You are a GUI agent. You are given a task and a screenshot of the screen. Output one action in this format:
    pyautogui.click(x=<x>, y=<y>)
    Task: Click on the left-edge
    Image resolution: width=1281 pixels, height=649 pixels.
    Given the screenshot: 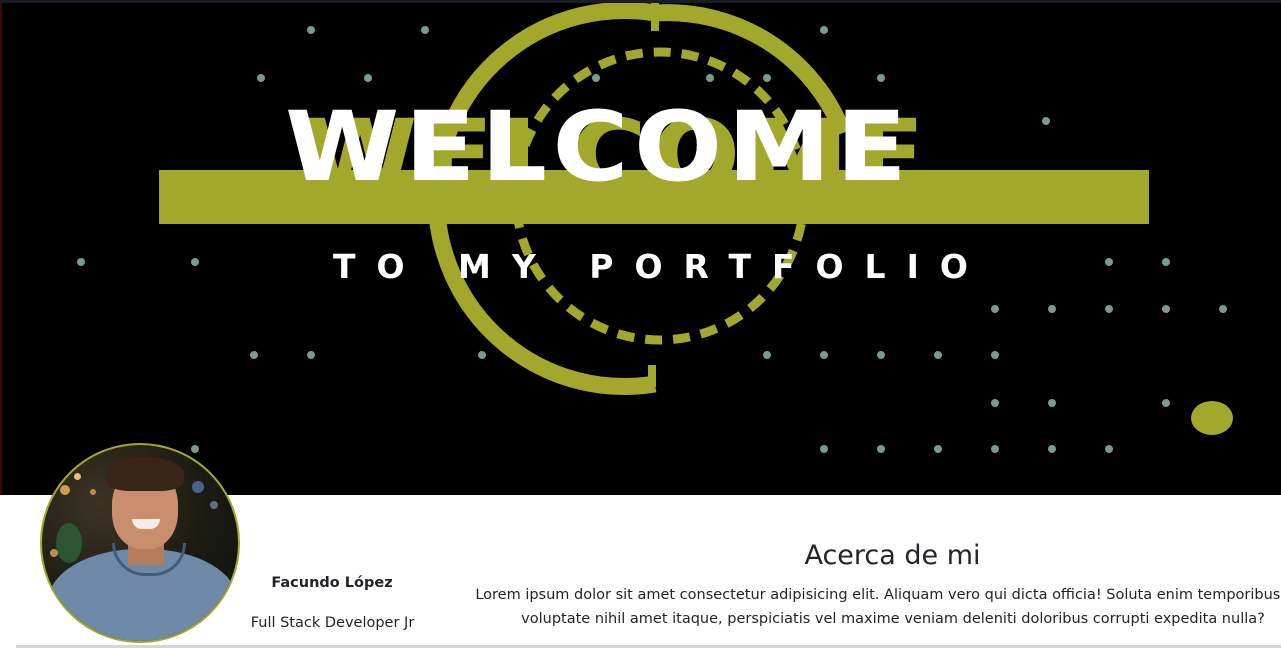 What is the action you would take?
    pyautogui.click(x=1, y=249)
    